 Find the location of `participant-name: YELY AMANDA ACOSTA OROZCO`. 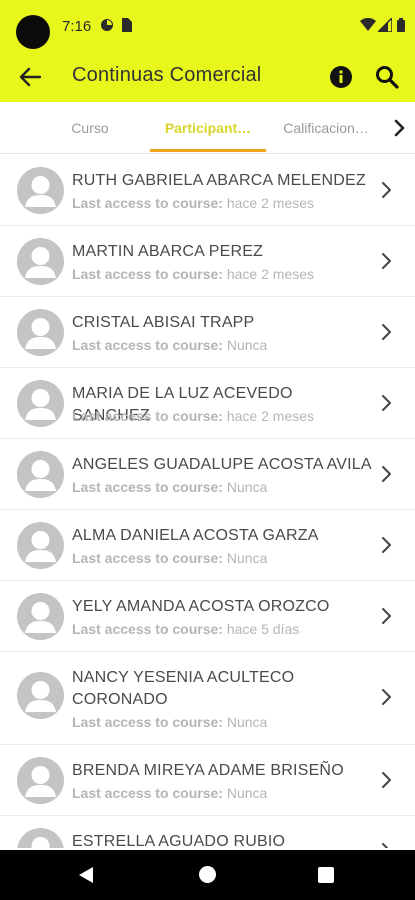

participant-name: YELY AMANDA ACOSTA OROZCO is located at coordinates (201, 606).